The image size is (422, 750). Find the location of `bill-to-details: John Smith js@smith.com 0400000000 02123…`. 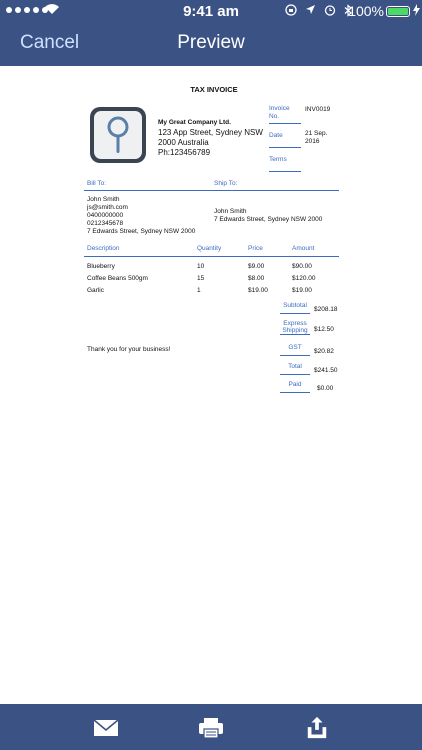

bill-to-details: John Smith js@smith.com 0400000000 02123… is located at coordinates (141, 216).